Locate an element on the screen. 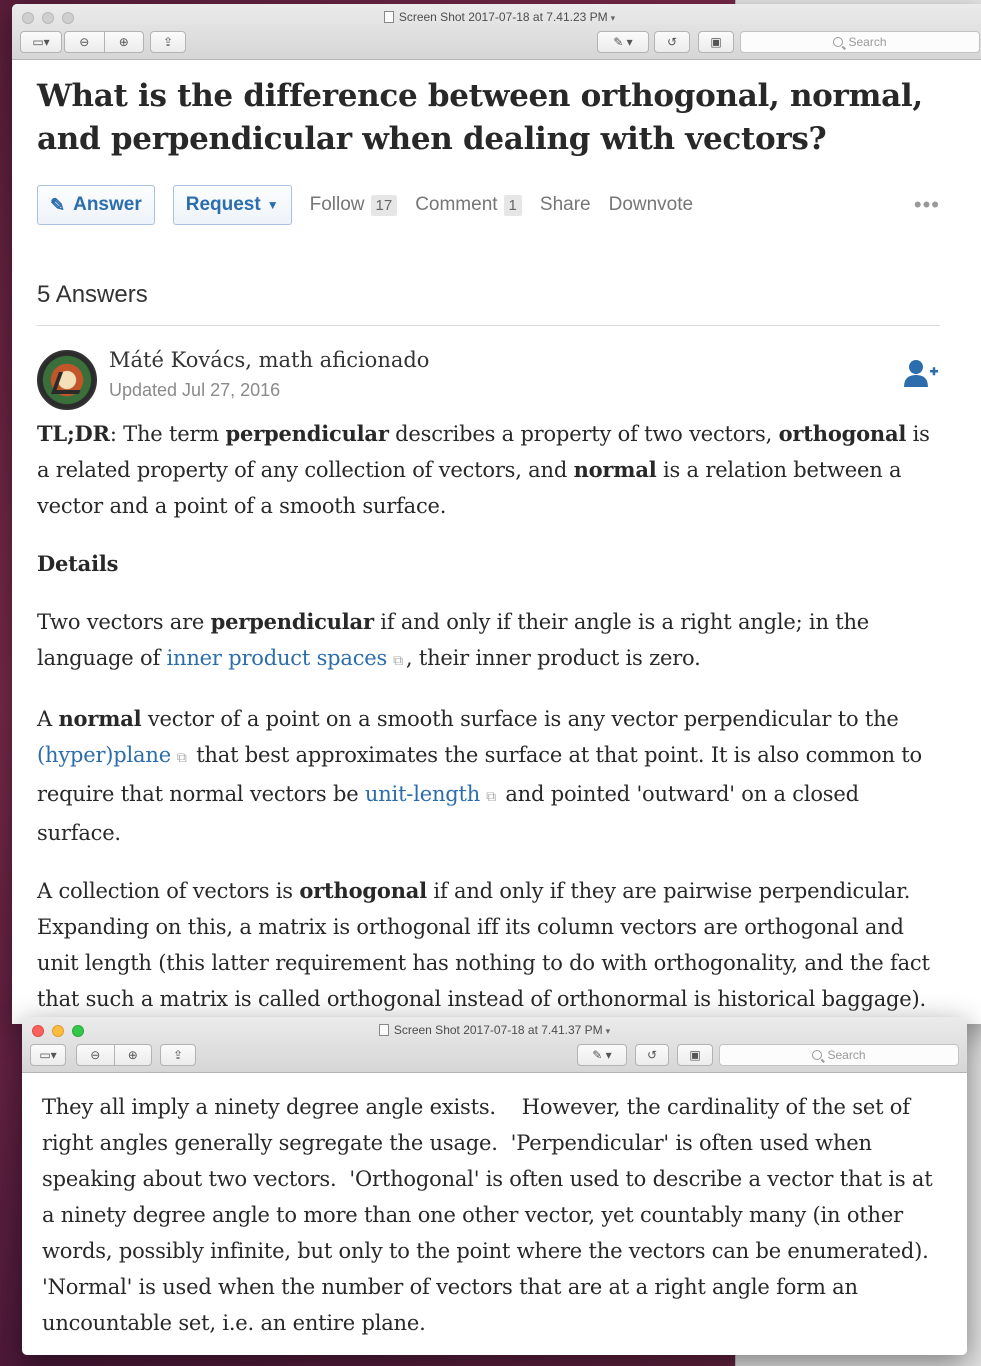 The width and height of the screenshot is (981, 1366). divider is located at coordinates (488, 325).